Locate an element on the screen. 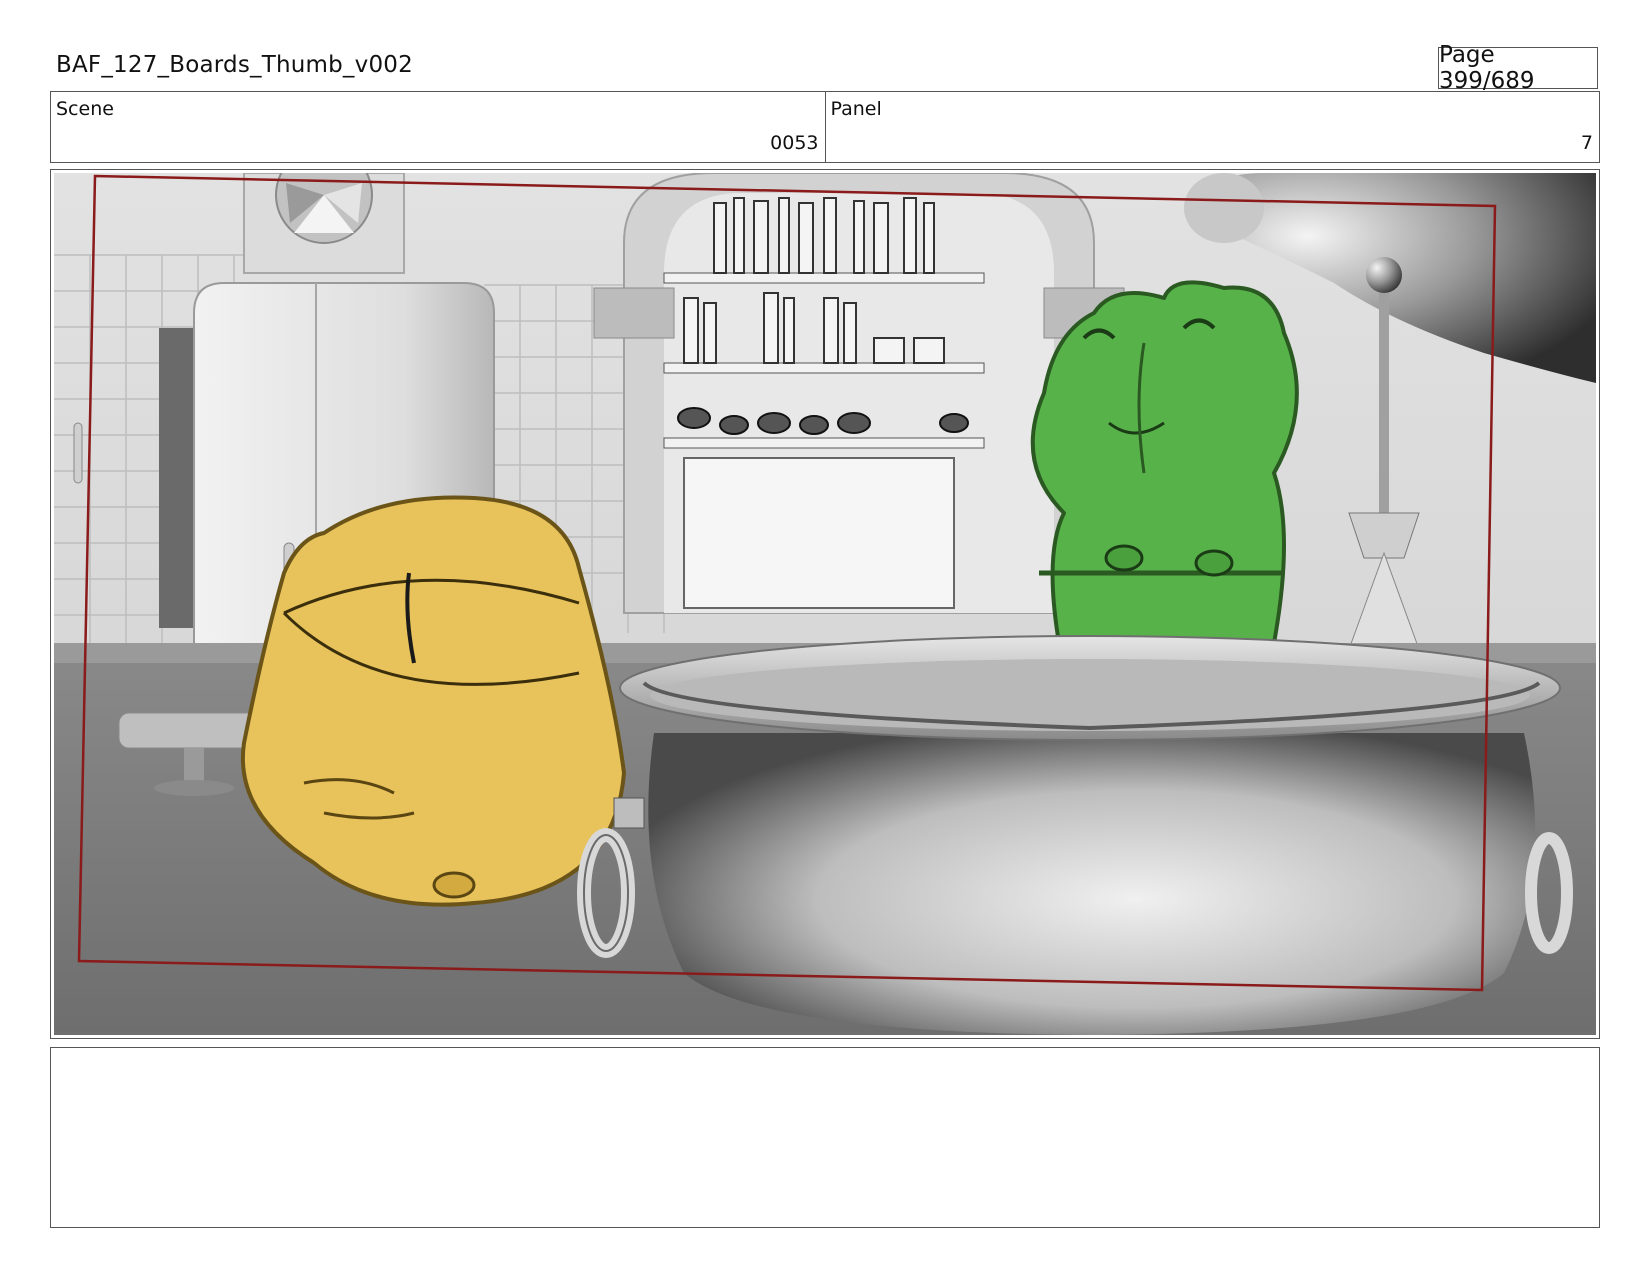  scene-label: Scene is located at coordinates (85, 109).